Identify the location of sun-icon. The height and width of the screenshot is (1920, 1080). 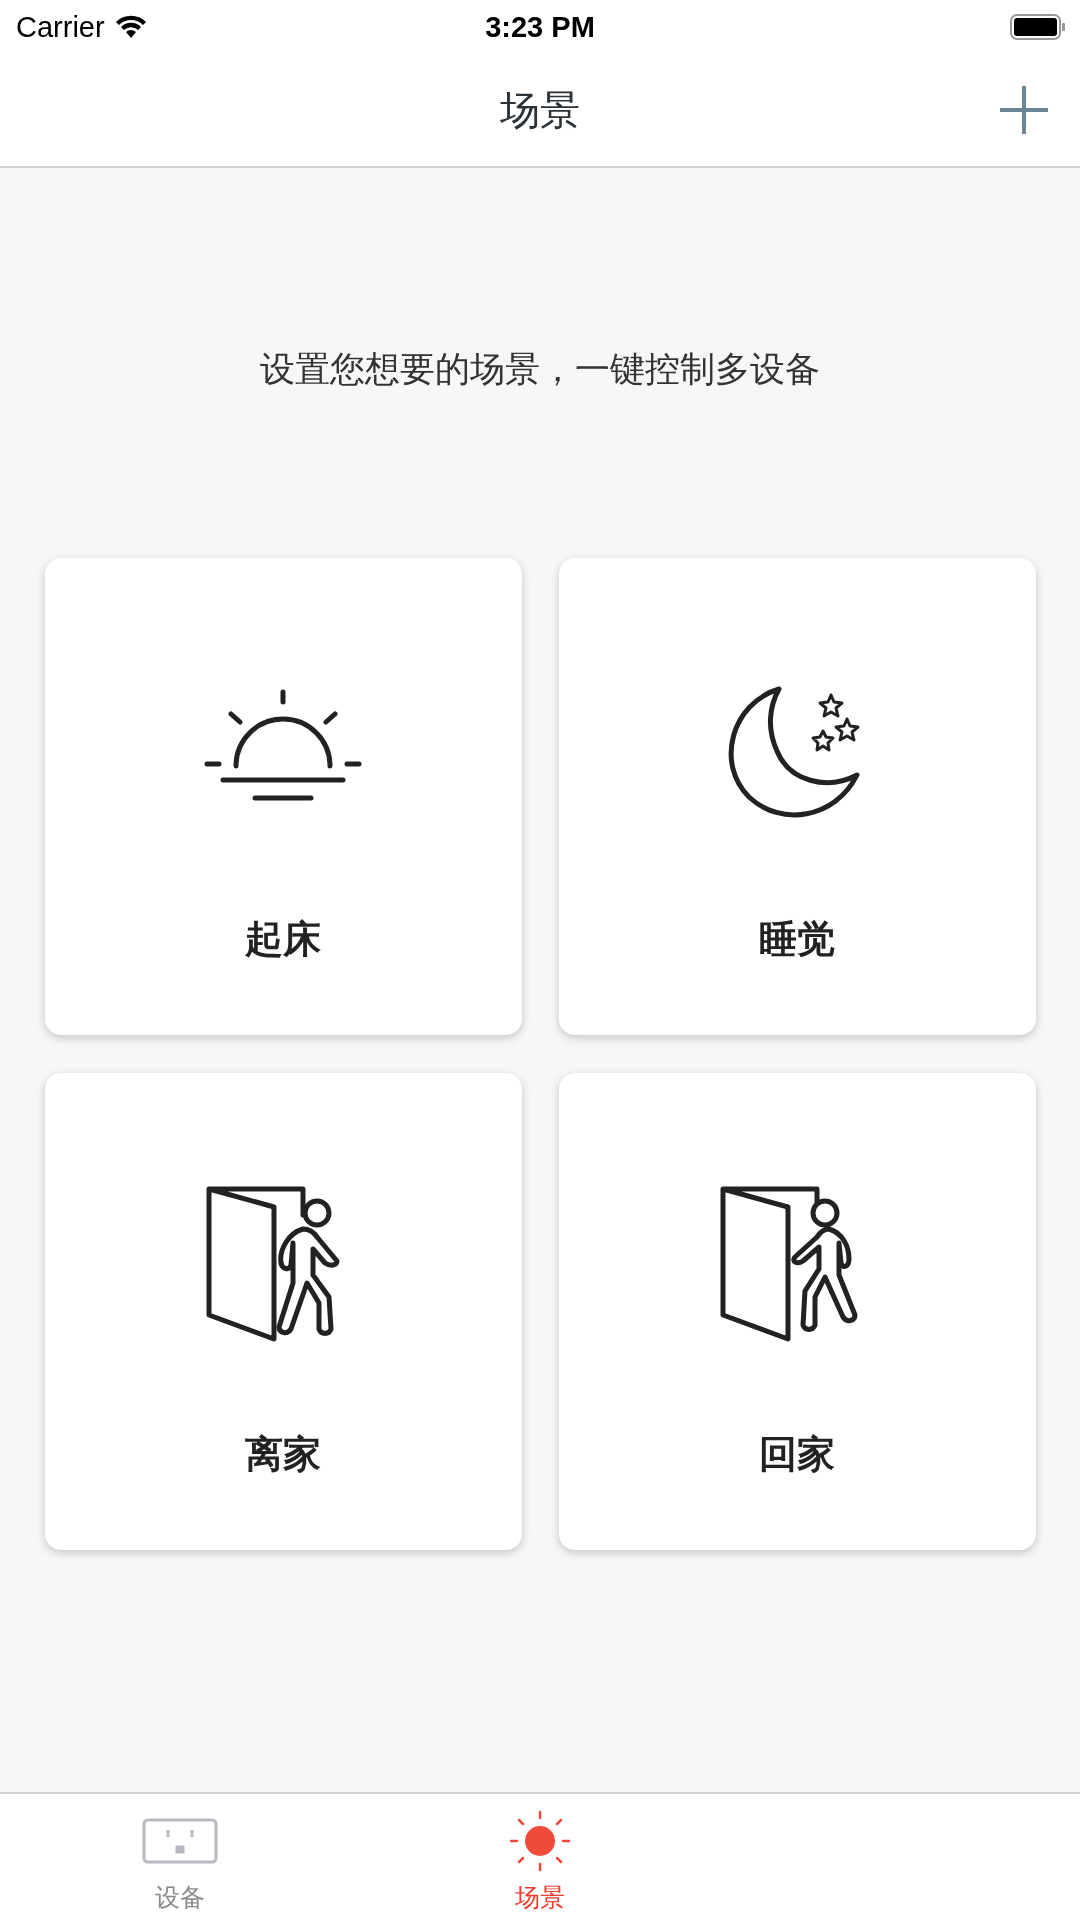
(540, 1841).